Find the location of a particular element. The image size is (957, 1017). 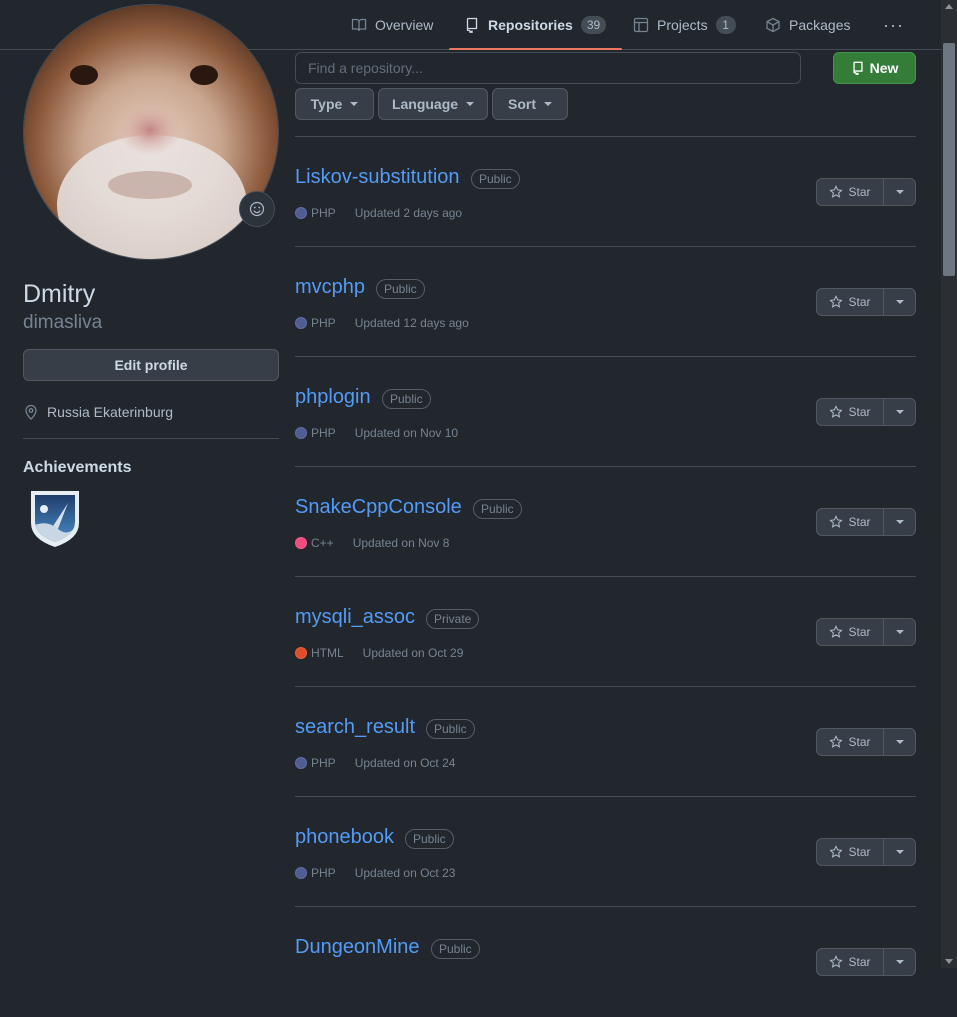

repo-name-link: phonebook is located at coordinates (344, 837).